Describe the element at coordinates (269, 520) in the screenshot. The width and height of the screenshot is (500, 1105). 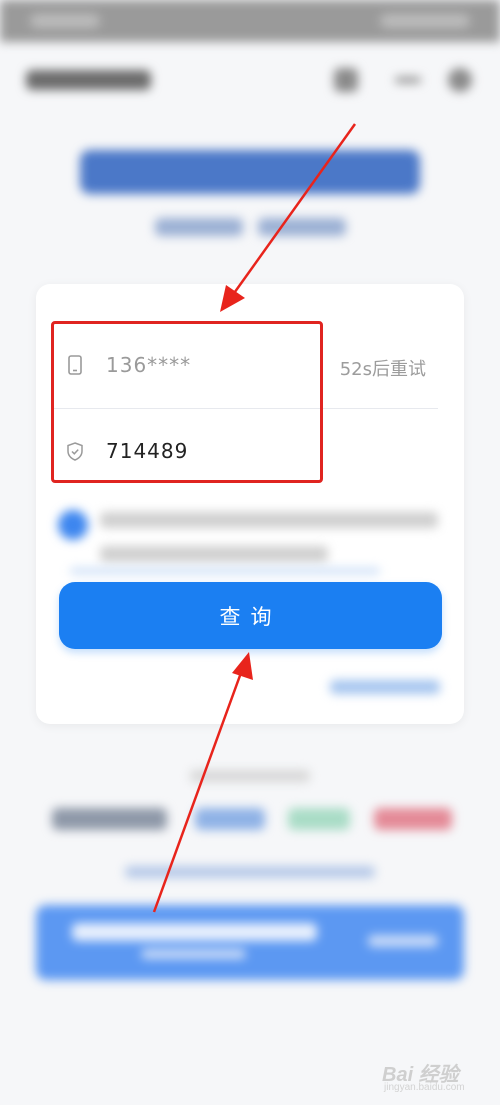
I see `agreement-text` at that location.